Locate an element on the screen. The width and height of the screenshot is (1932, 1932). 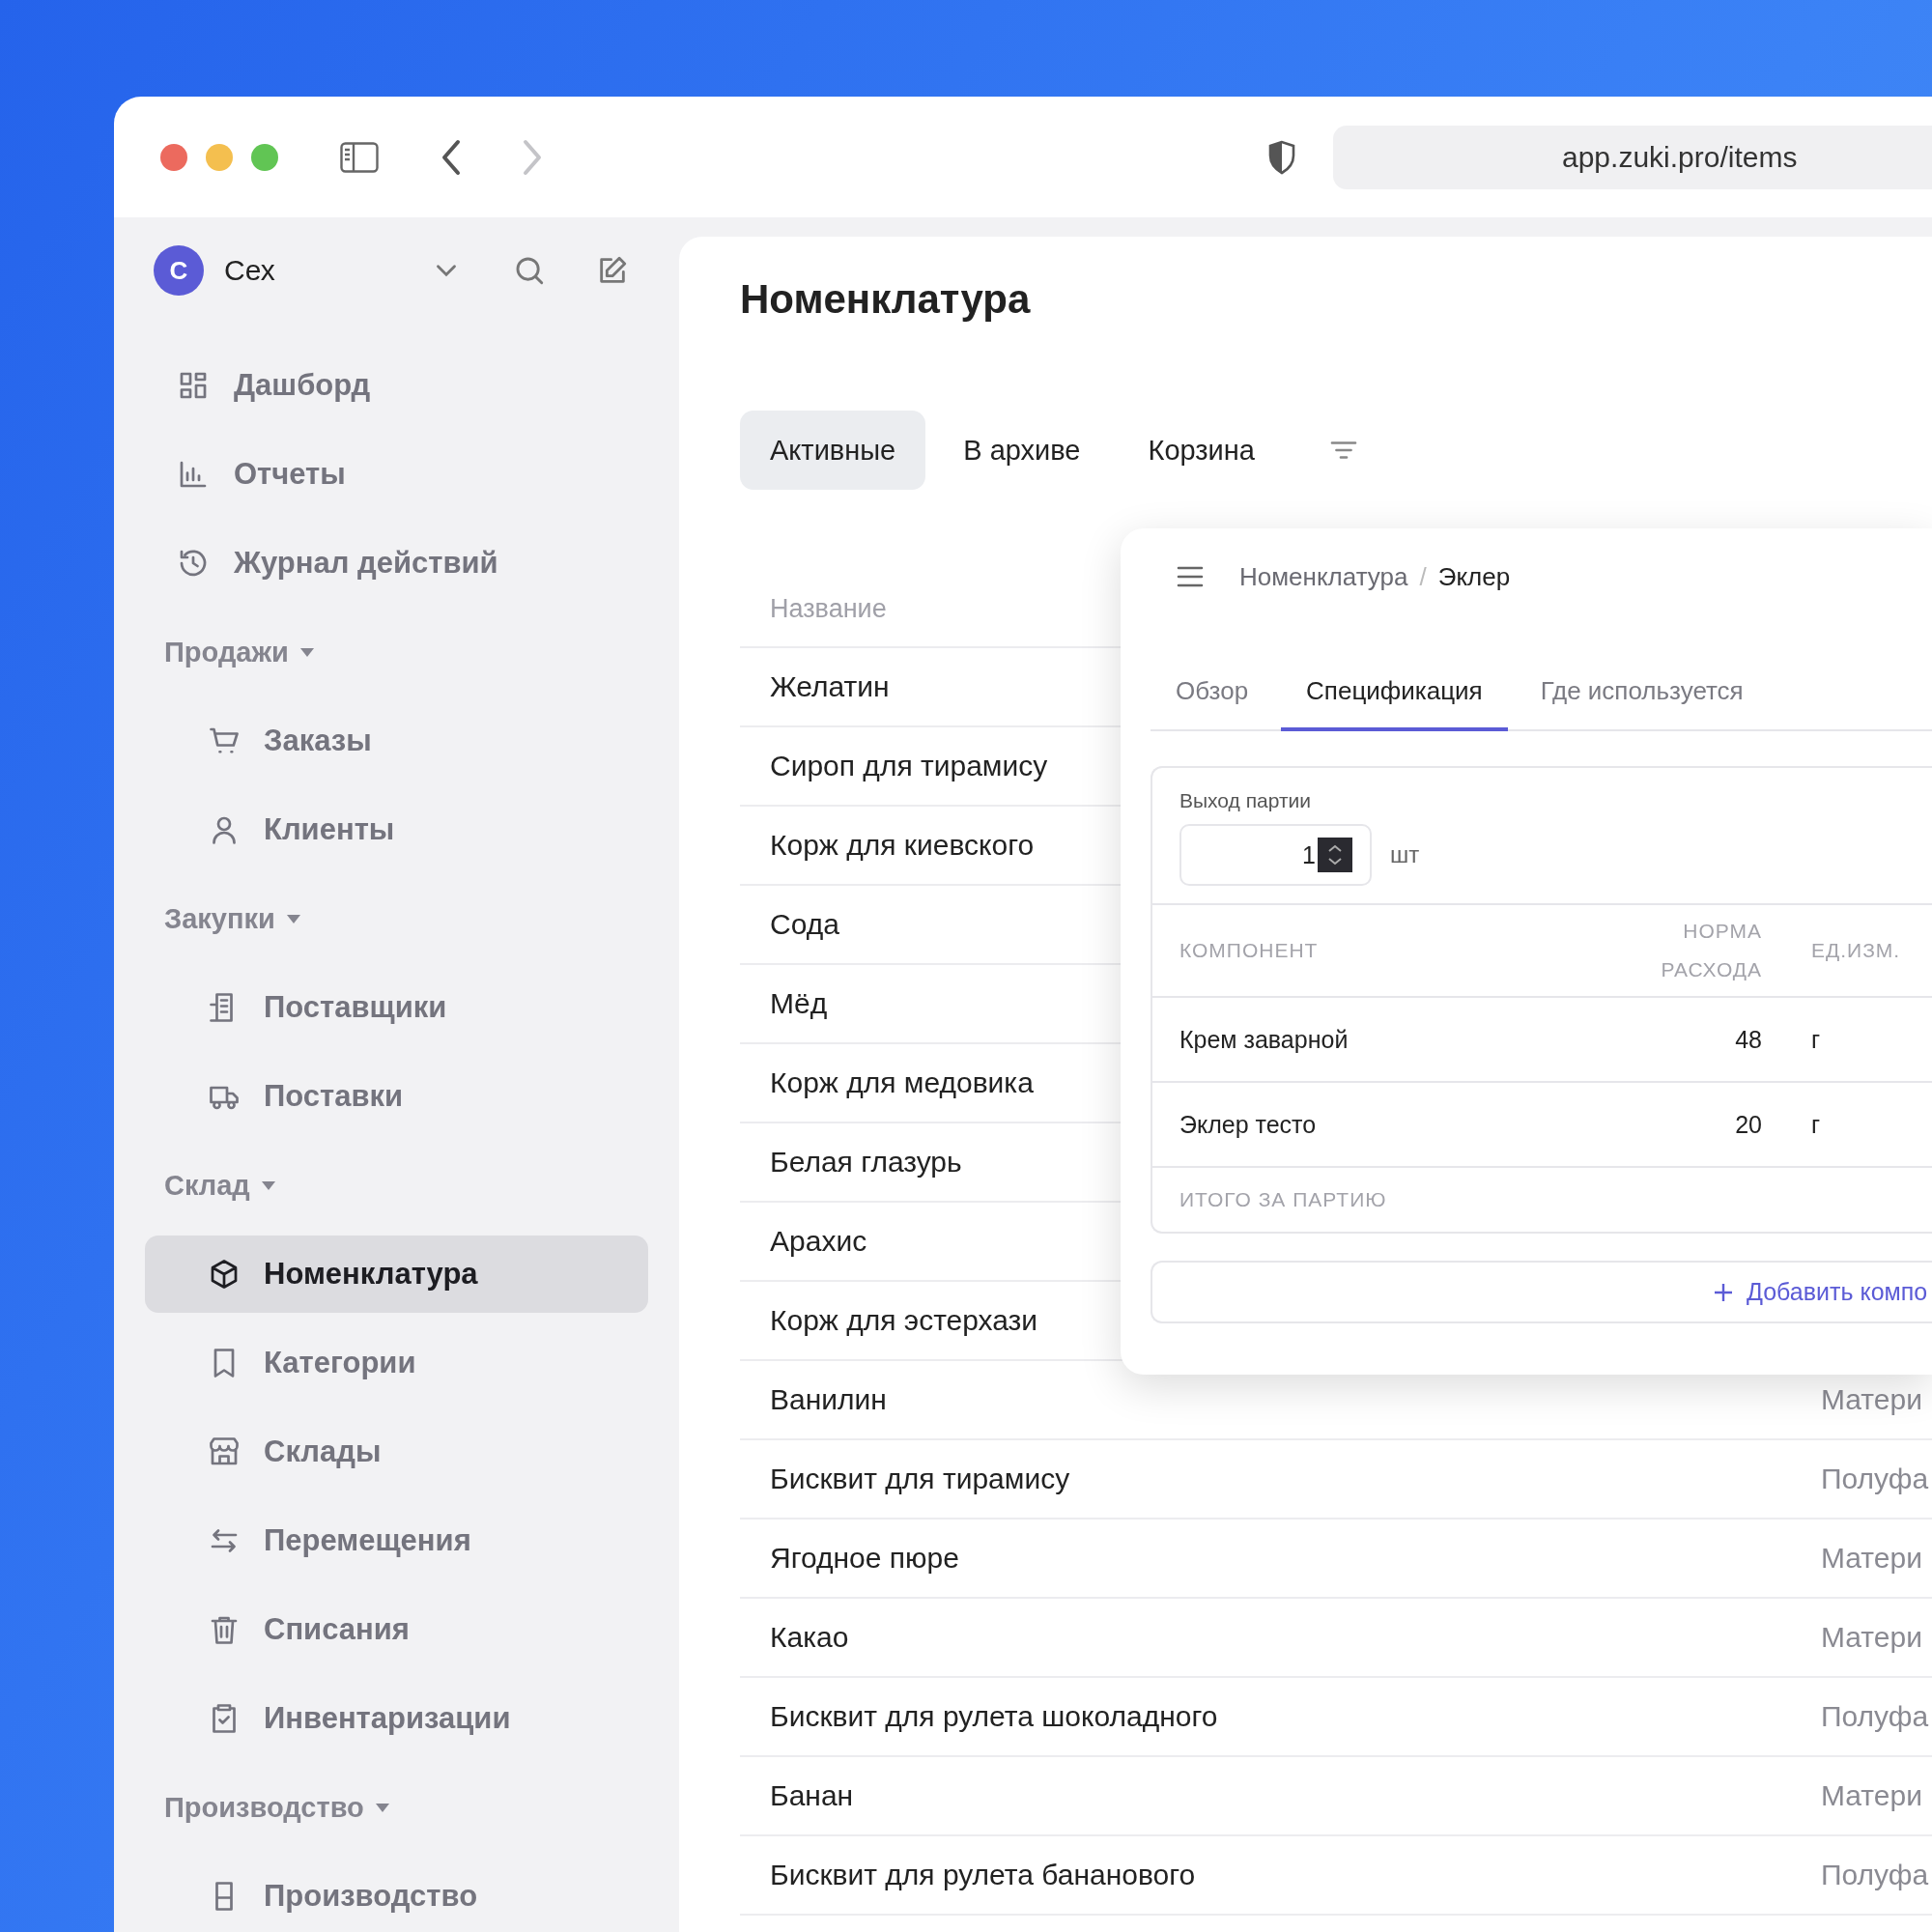
spinner-icon is located at coordinates (1335, 855).